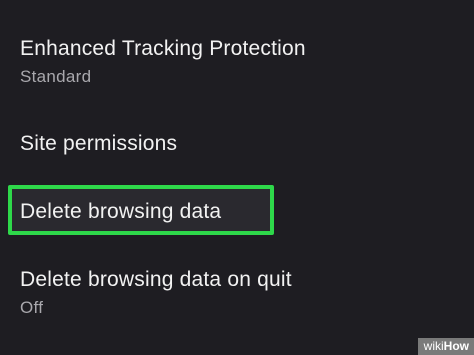  Describe the element at coordinates (456, 346) in the screenshot. I see `watermark-how: How` at that location.